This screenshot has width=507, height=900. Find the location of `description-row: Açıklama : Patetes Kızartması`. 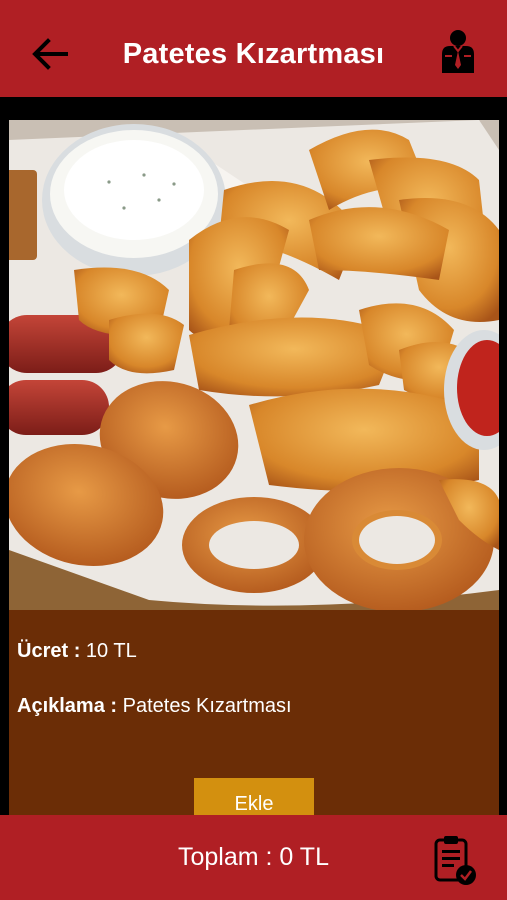

description-row: Açıklama : Patetes Kızartması is located at coordinates (154, 706).